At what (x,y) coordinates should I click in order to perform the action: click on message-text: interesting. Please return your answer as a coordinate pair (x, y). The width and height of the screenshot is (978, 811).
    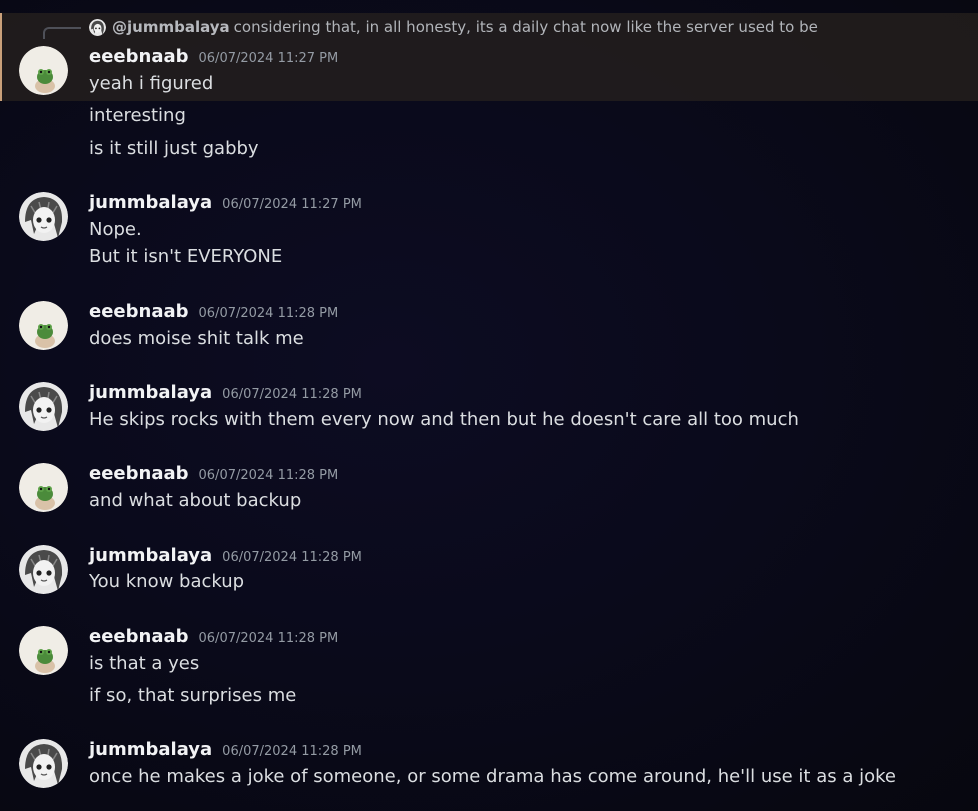
    Looking at the image, I should click on (137, 115).